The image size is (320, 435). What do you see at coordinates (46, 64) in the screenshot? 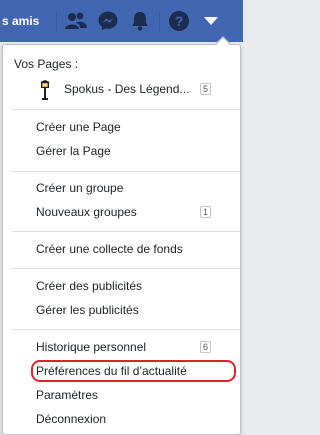
I see `pages-section-title: Vos Pages :` at bounding box center [46, 64].